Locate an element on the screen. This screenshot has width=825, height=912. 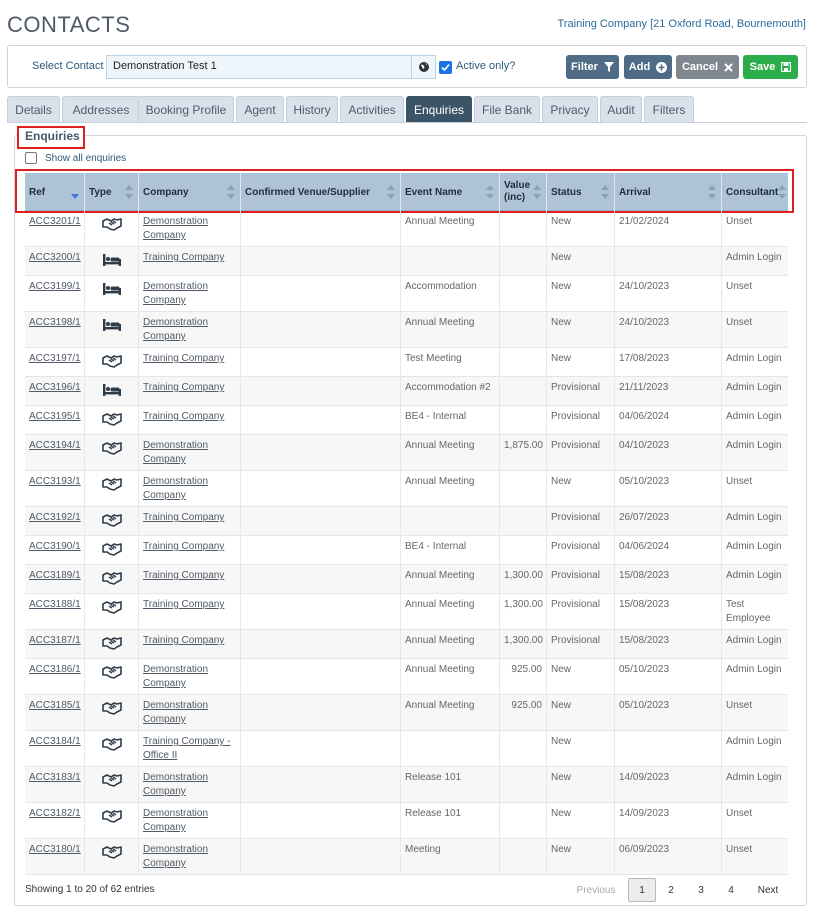
enquiry-ref-link: ACC3199/1 is located at coordinates (55, 286).